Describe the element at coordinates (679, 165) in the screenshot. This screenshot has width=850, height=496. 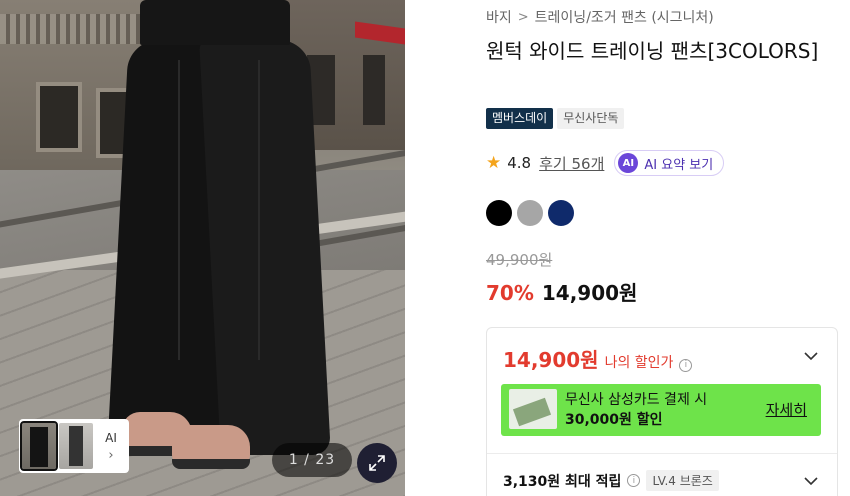
I see `ai-summary-label: AI 요약 보기` at that location.